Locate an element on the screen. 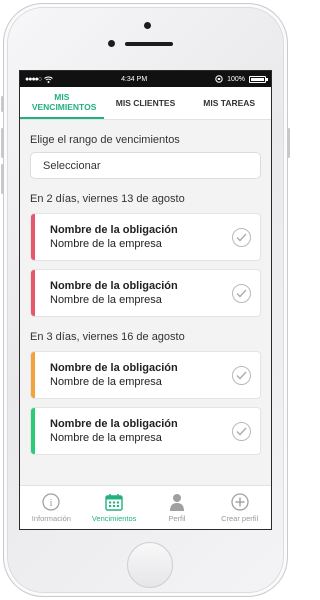 This screenshot has height=600, width=320. tab-mis-tareas: MIS TAREAS is located at coordinates (229, 103).